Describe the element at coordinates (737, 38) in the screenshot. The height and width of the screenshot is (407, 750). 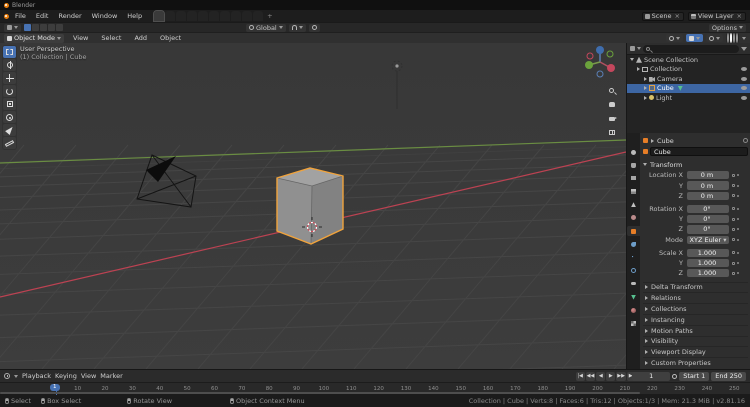
I see `shading-rendered-button` at that location.